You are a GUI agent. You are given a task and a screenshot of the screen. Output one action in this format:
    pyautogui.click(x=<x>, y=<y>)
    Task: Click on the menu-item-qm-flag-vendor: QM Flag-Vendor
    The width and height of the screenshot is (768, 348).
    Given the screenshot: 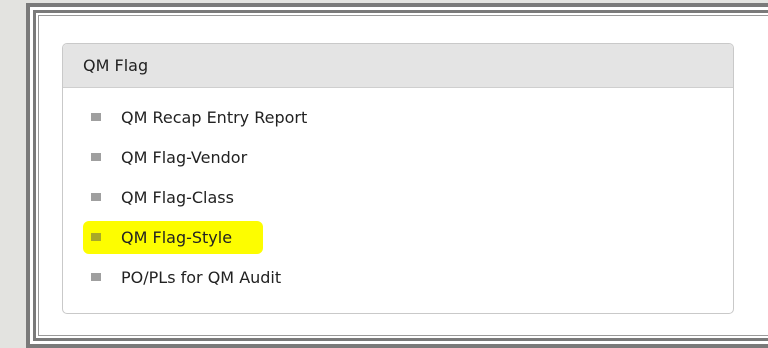 What is the action you would take?
    pyautogui.click(x=398, y=157)
    